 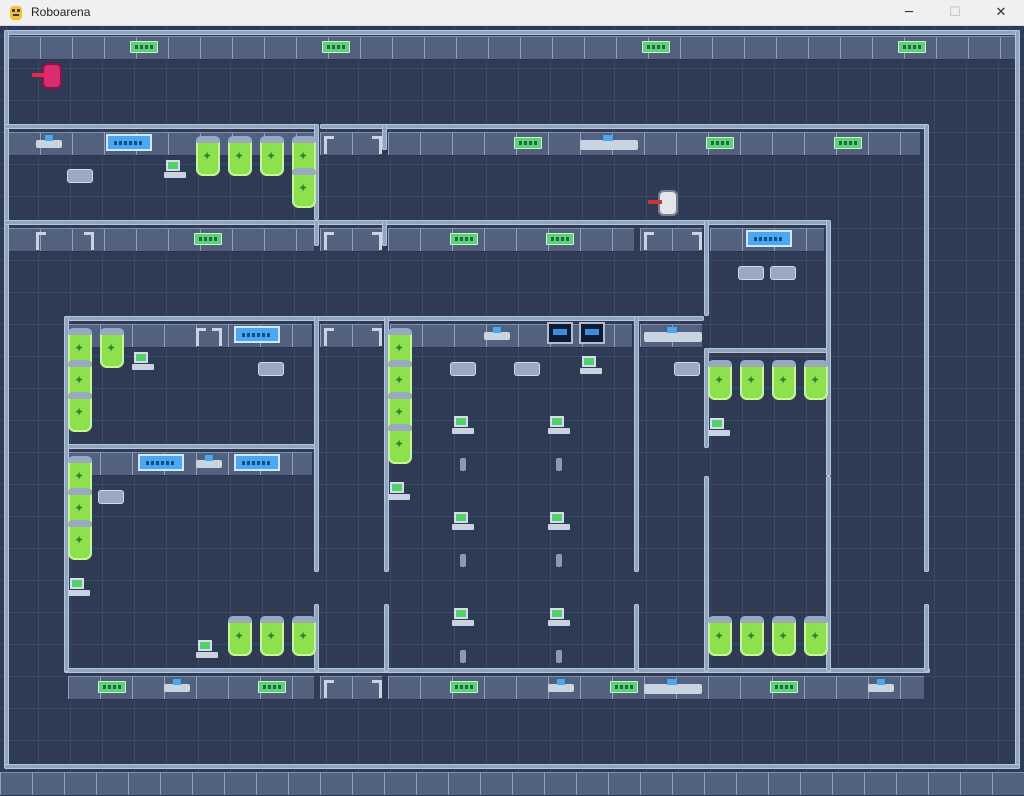 I want to click on title-bar: Roboarena ─ ☐ ✕, so click(x=512, y=13).